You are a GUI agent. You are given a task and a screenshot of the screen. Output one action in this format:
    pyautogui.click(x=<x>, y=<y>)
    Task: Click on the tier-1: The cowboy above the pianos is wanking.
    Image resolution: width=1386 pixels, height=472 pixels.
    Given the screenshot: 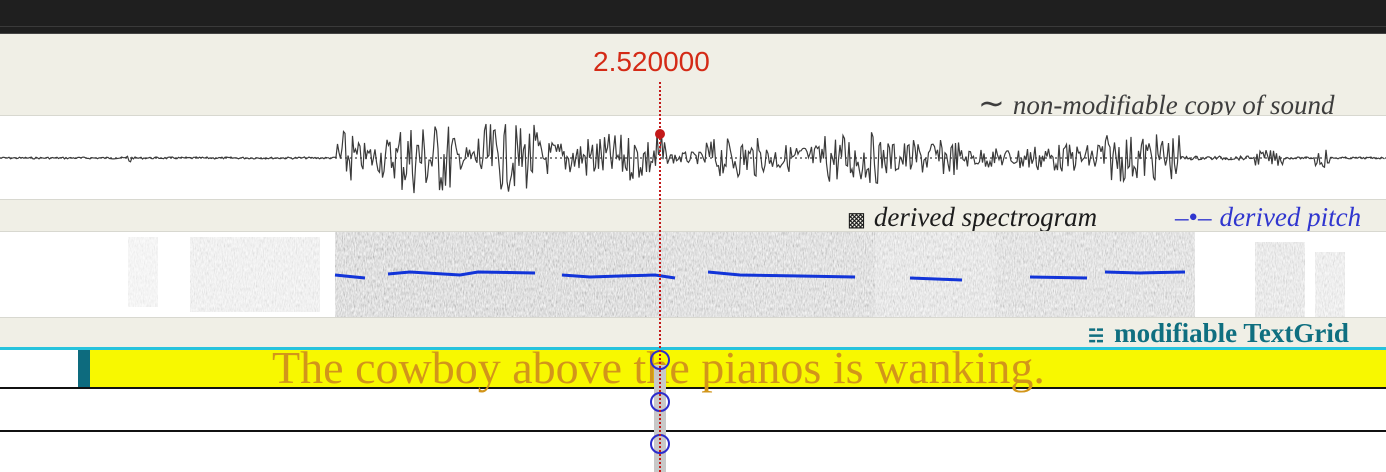 What is the action you would take?
    pyautogui.click(x=693, y=367)
    